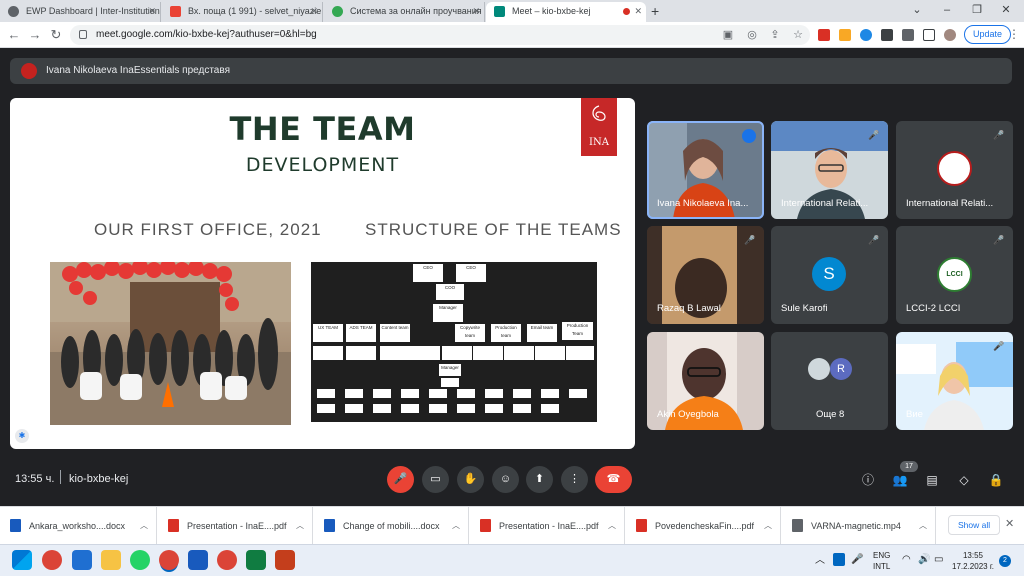  What do you see at coordinates (999, 135) in the screenshot?
I see `muted-mic-icon: 🎤` at bounding box center [999, 135].